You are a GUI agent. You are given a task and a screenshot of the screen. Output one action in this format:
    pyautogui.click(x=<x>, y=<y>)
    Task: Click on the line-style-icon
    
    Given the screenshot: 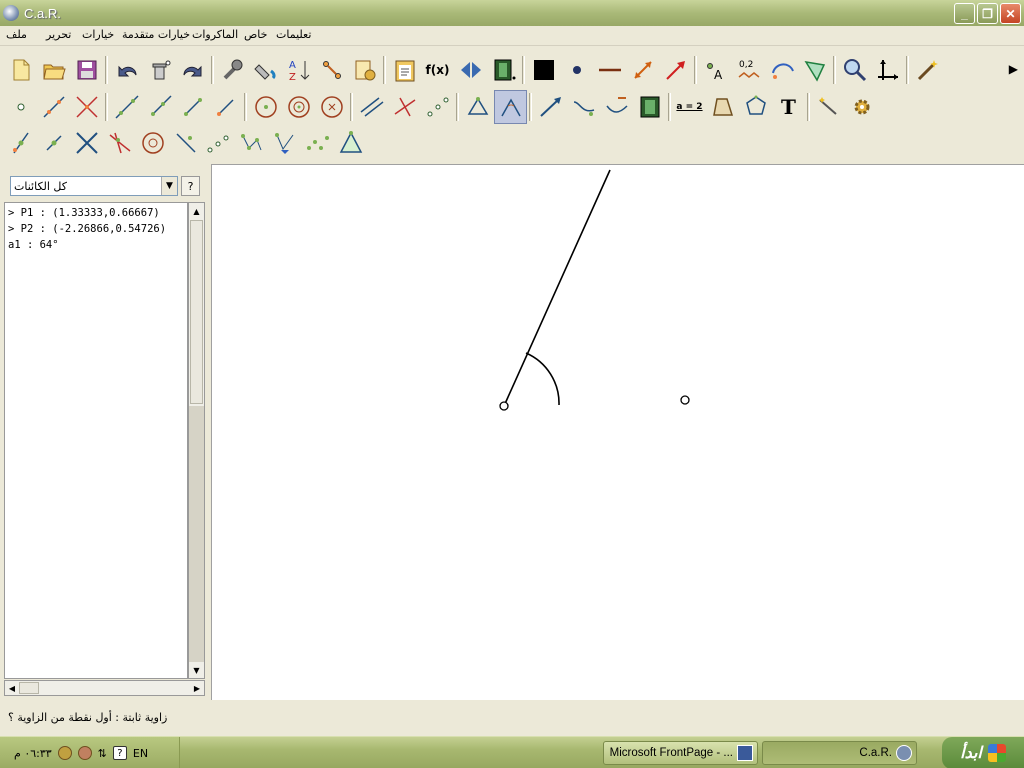 What is the action you would take?
    pyautogui.click(x=609, y=70)
    